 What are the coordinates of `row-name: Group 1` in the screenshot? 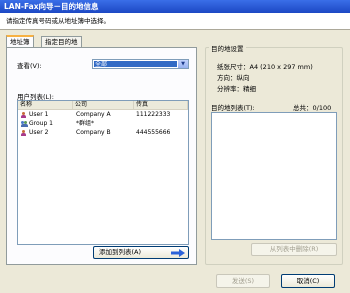 It's located at (41, 123).